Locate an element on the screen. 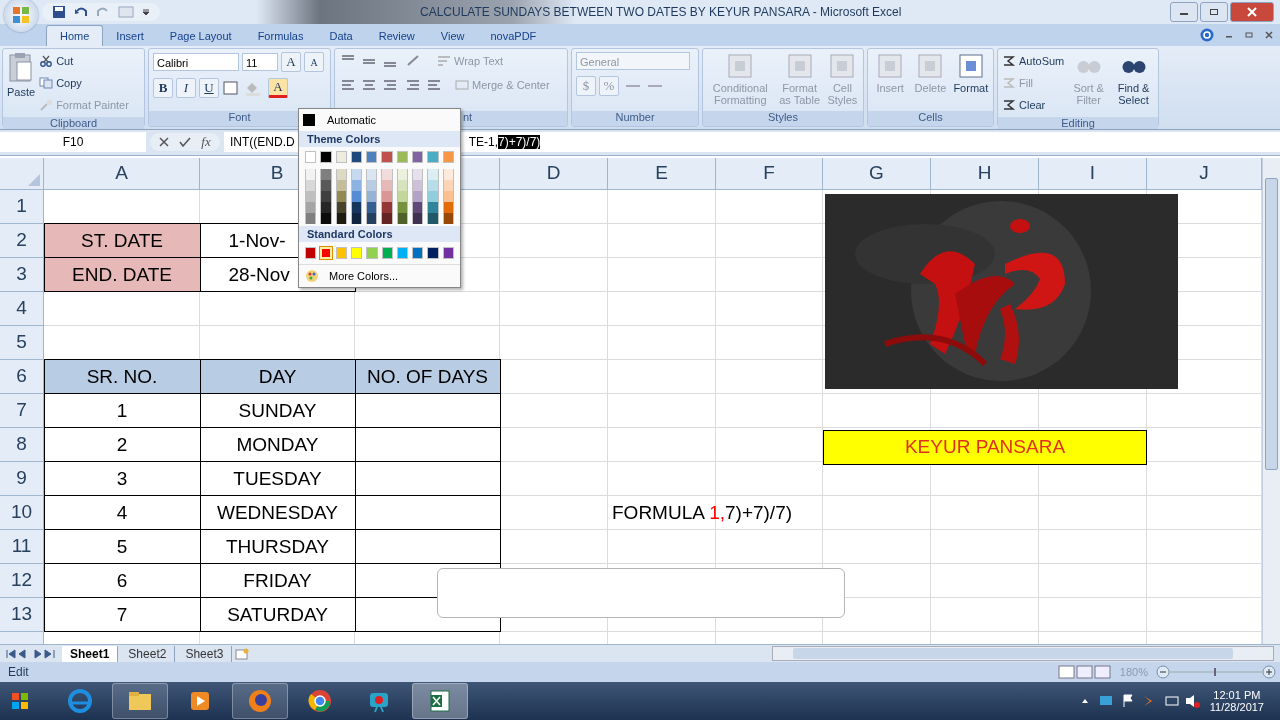 This screenshot has width=1280, height=720. maximize-icon is located at coordinates (1214, 12).